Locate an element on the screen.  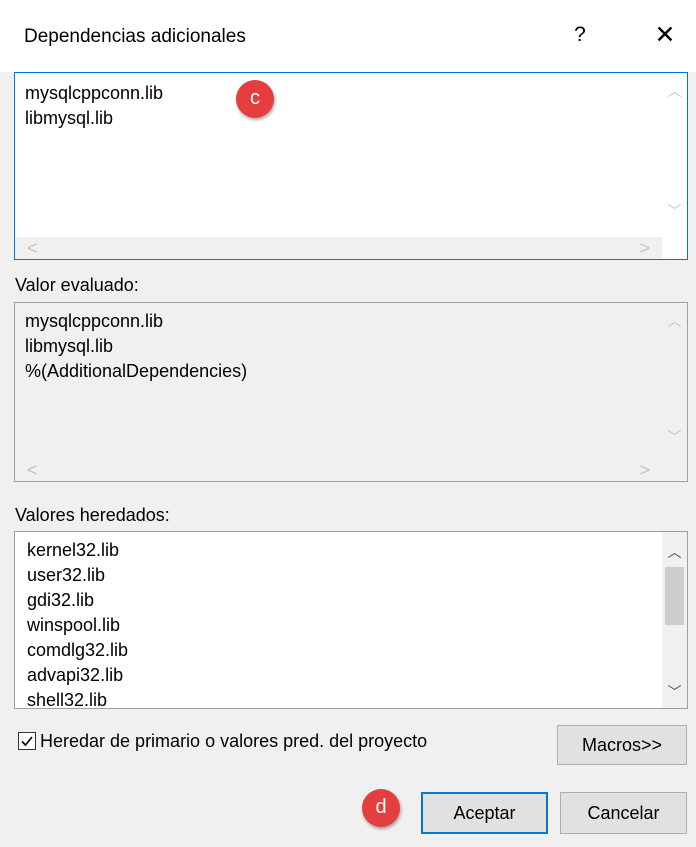
inherited-line: winspool.lib is located at coordinates (74, 625).